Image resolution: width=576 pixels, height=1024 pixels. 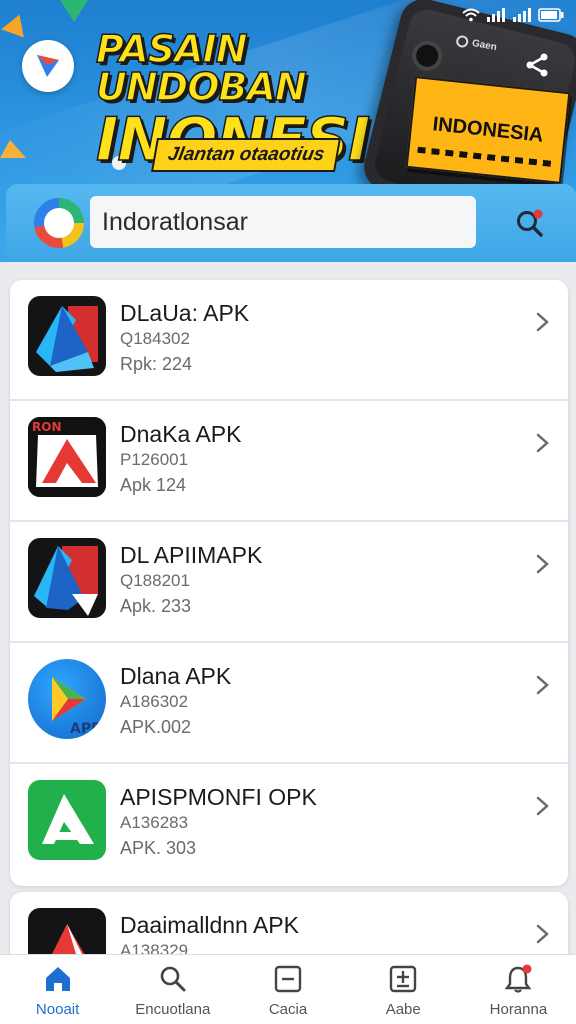 I want to click on bottom-navigation: Nooait Encuotlana Cacia Aabe Horanna, so click(x=288, y=989).